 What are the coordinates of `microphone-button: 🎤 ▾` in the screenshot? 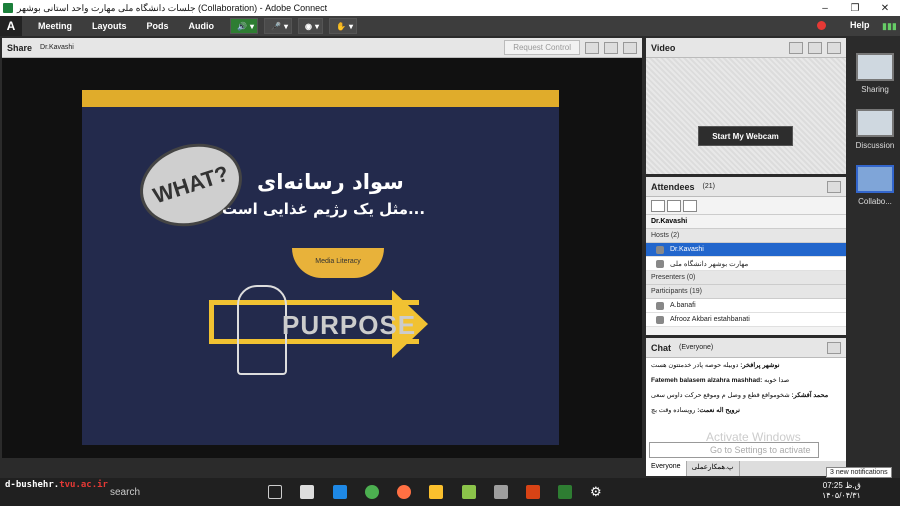 It's located at (278, 26).